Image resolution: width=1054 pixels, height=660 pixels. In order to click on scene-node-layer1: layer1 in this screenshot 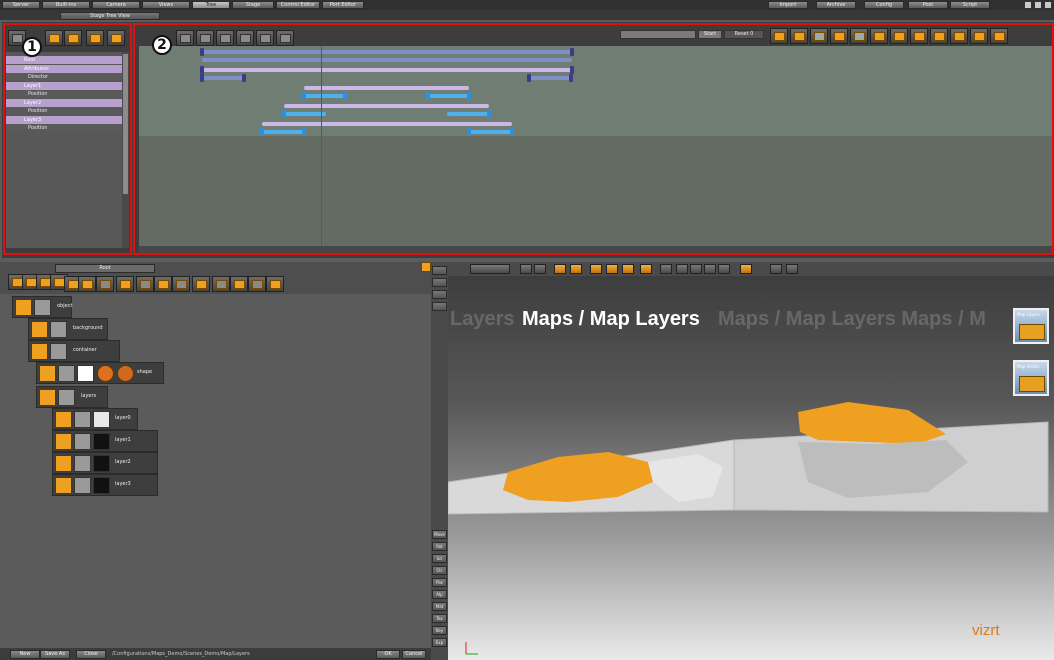, I will do `click(105, 441)`.